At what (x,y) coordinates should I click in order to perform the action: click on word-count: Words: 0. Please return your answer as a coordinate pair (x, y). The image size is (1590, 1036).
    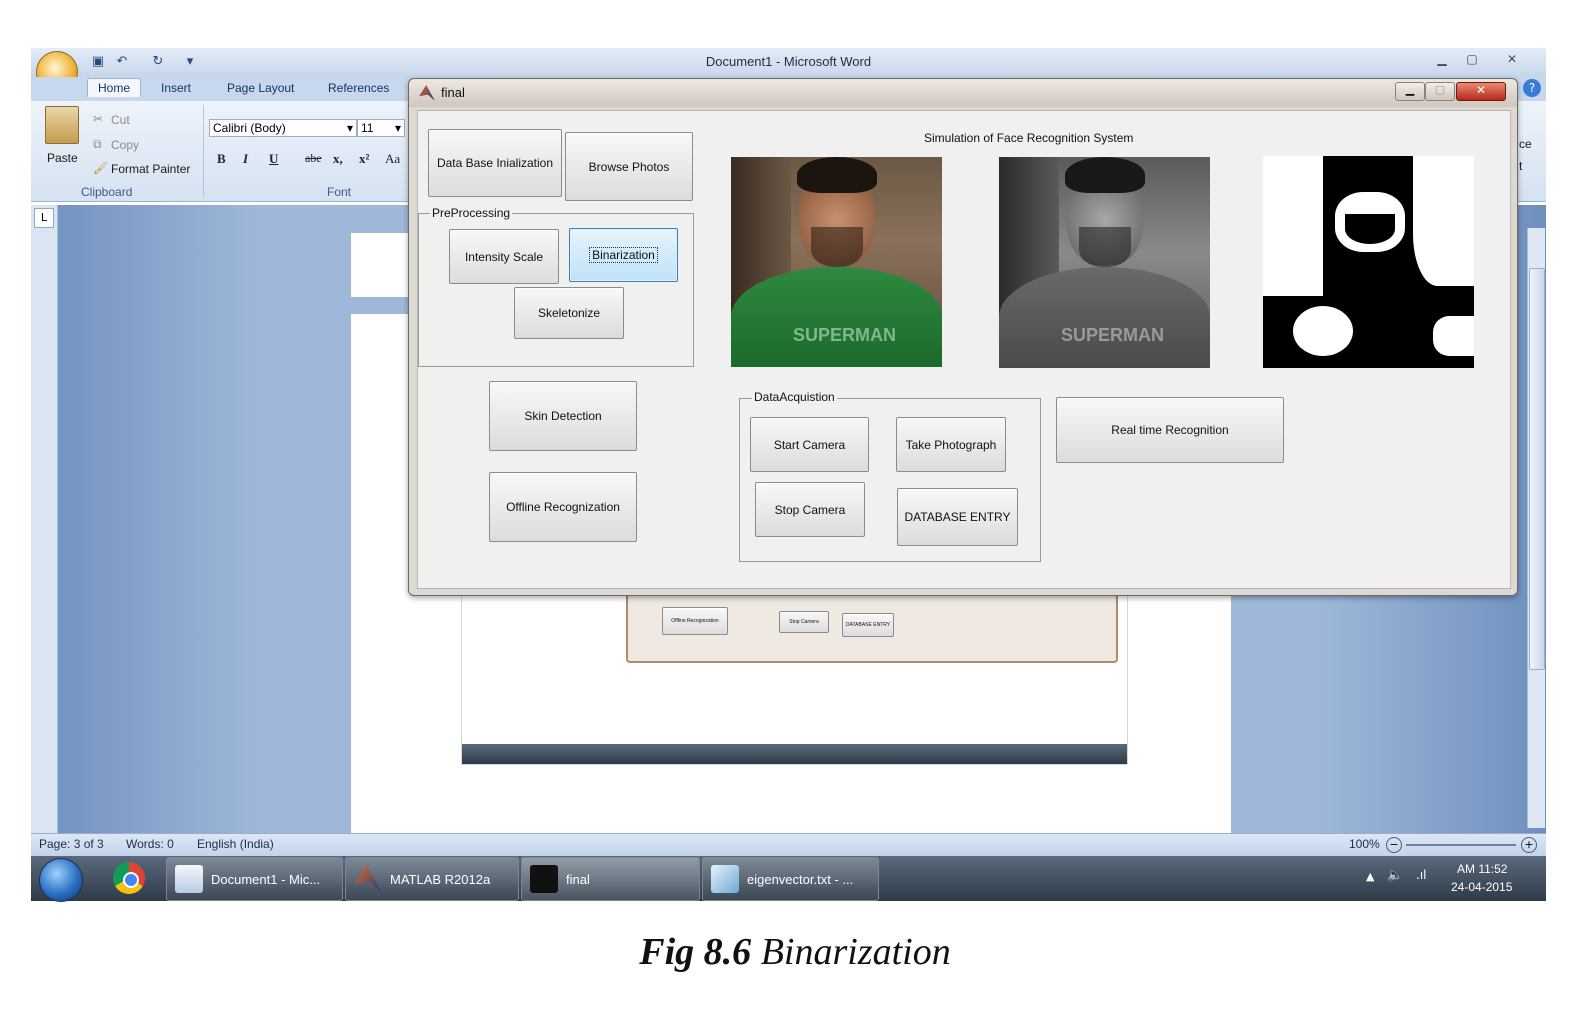
    Looking at the image, I should click on (150, 844).